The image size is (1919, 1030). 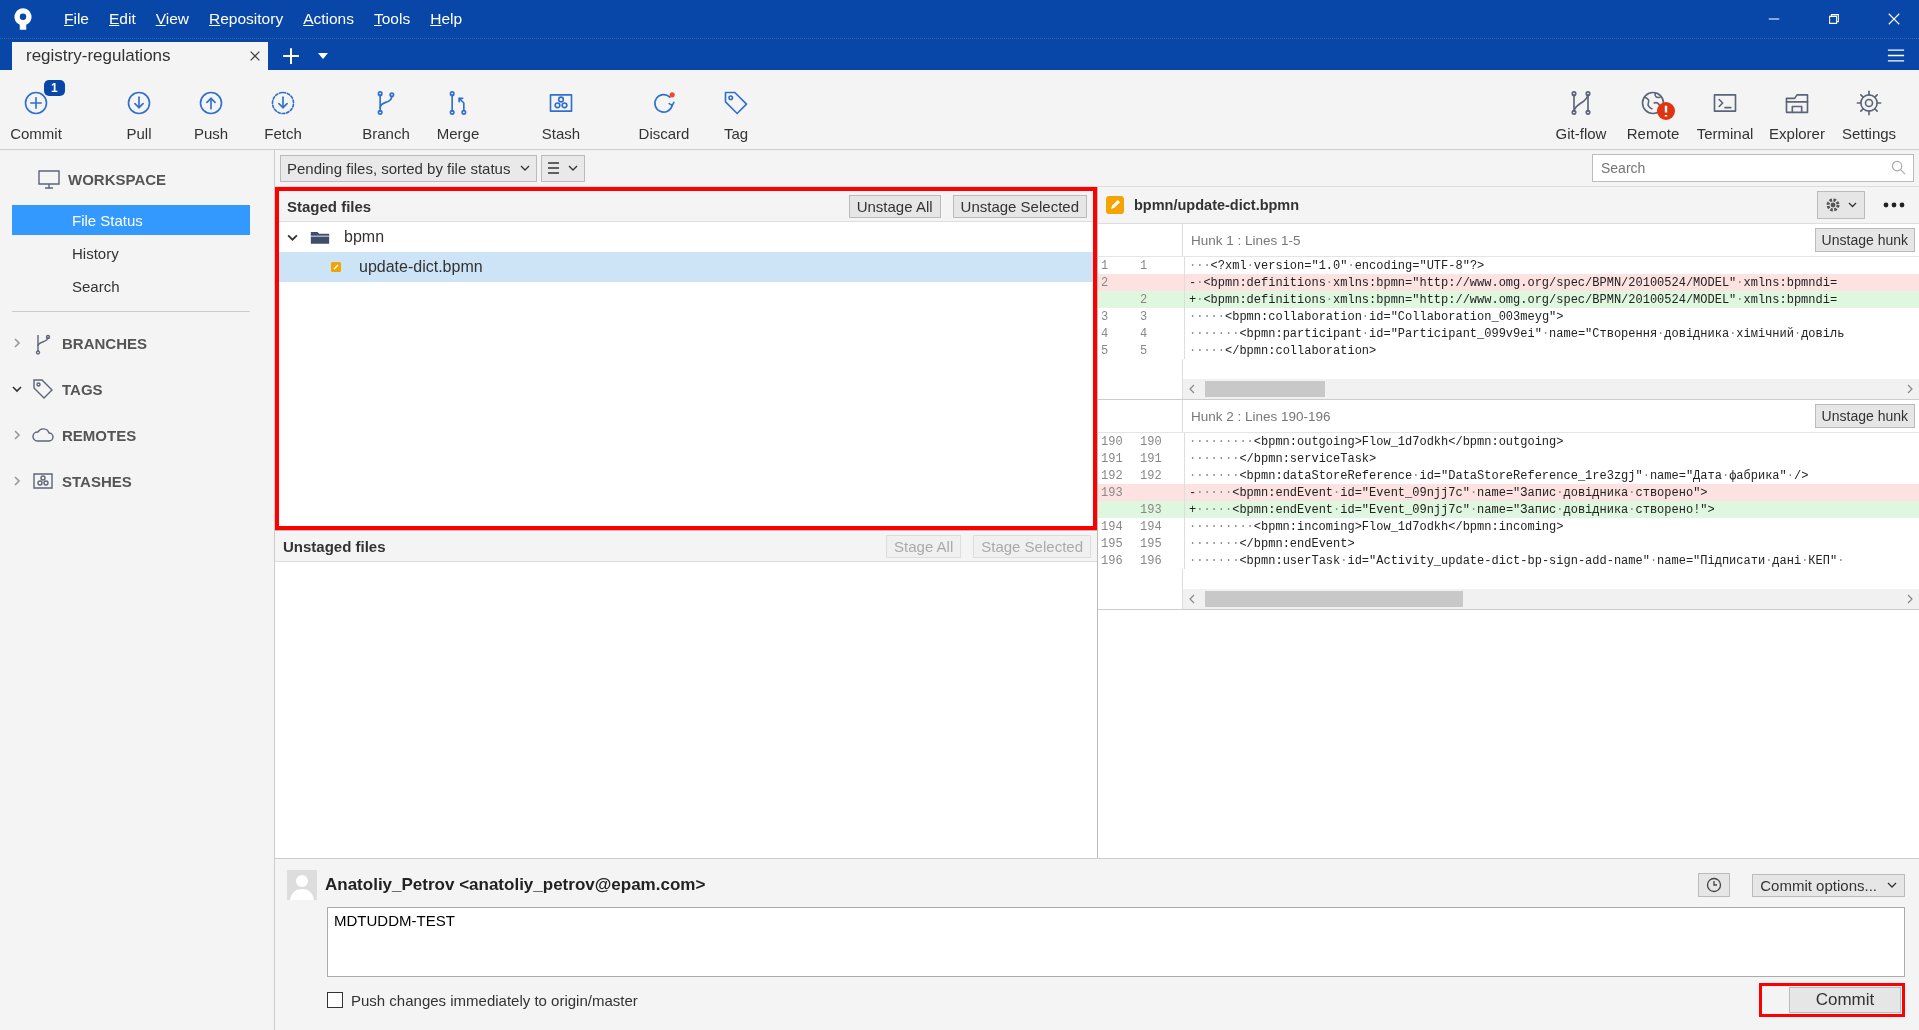 I want to click on settings-dropdown, so click(x=1841, y=205).